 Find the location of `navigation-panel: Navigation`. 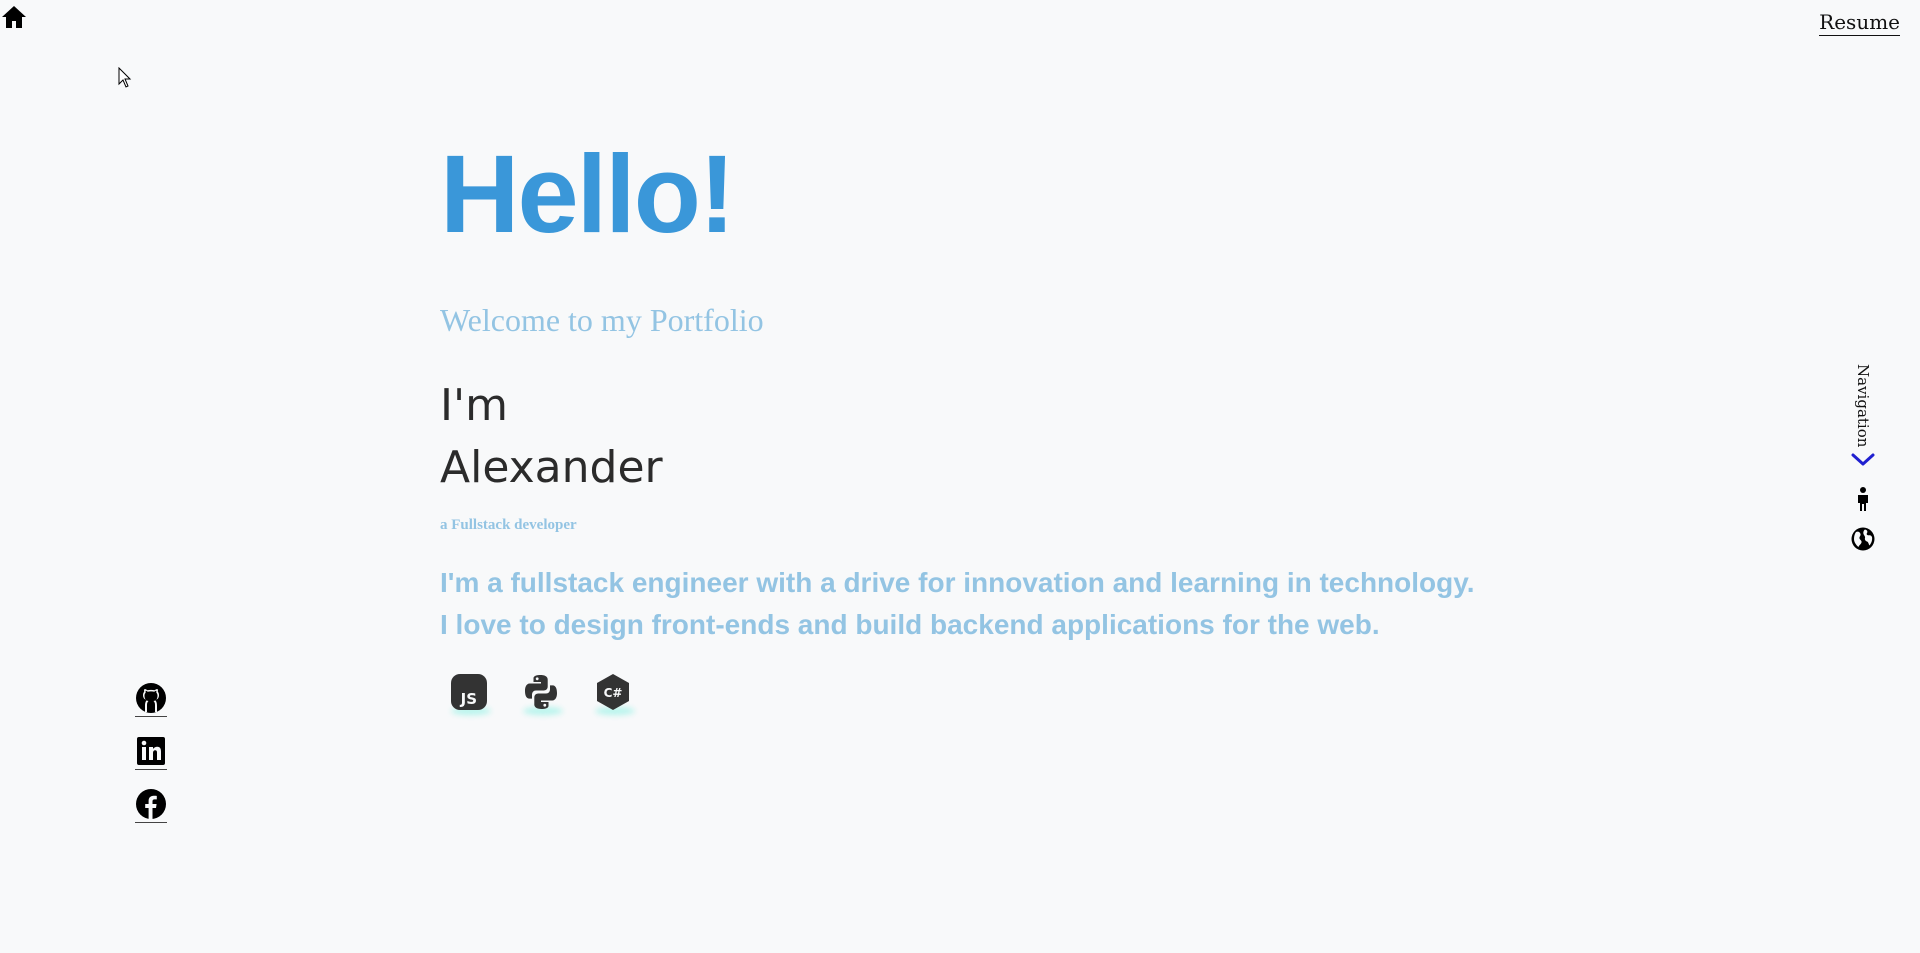

navigation-panel: Navigation is located at coordinates (1863, 458).